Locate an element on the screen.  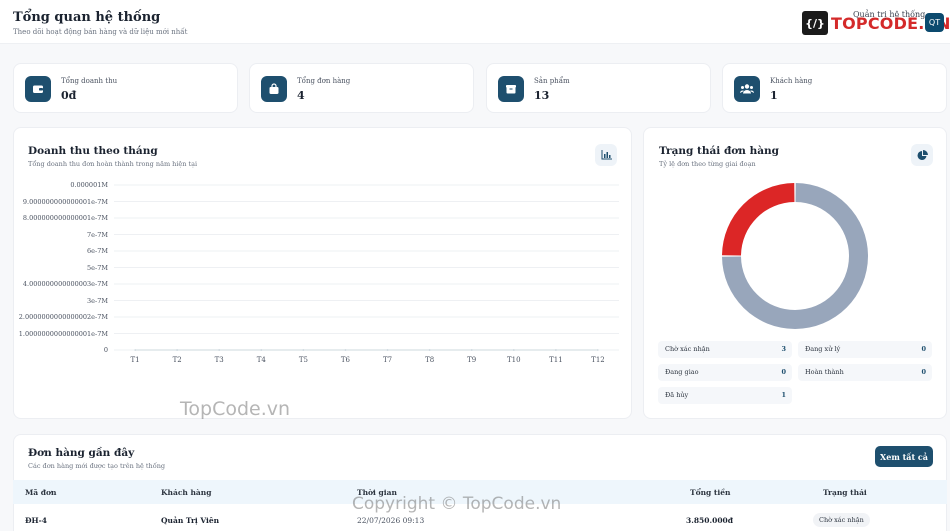
users-icon is located at coordinates (747, 89).